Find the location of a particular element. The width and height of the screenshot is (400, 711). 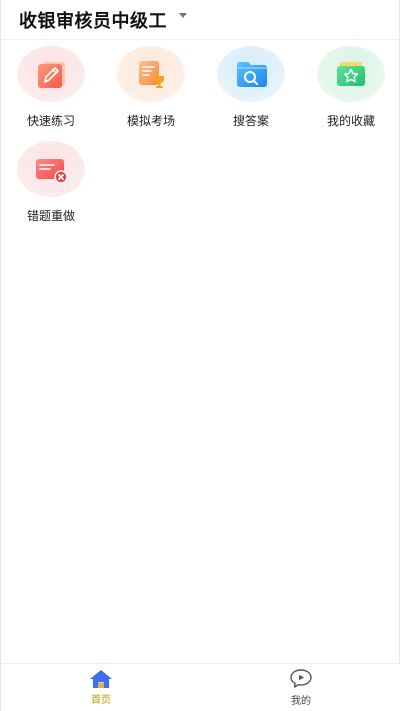

tile-label: 搜答案 is located at coordinates (250, 121).